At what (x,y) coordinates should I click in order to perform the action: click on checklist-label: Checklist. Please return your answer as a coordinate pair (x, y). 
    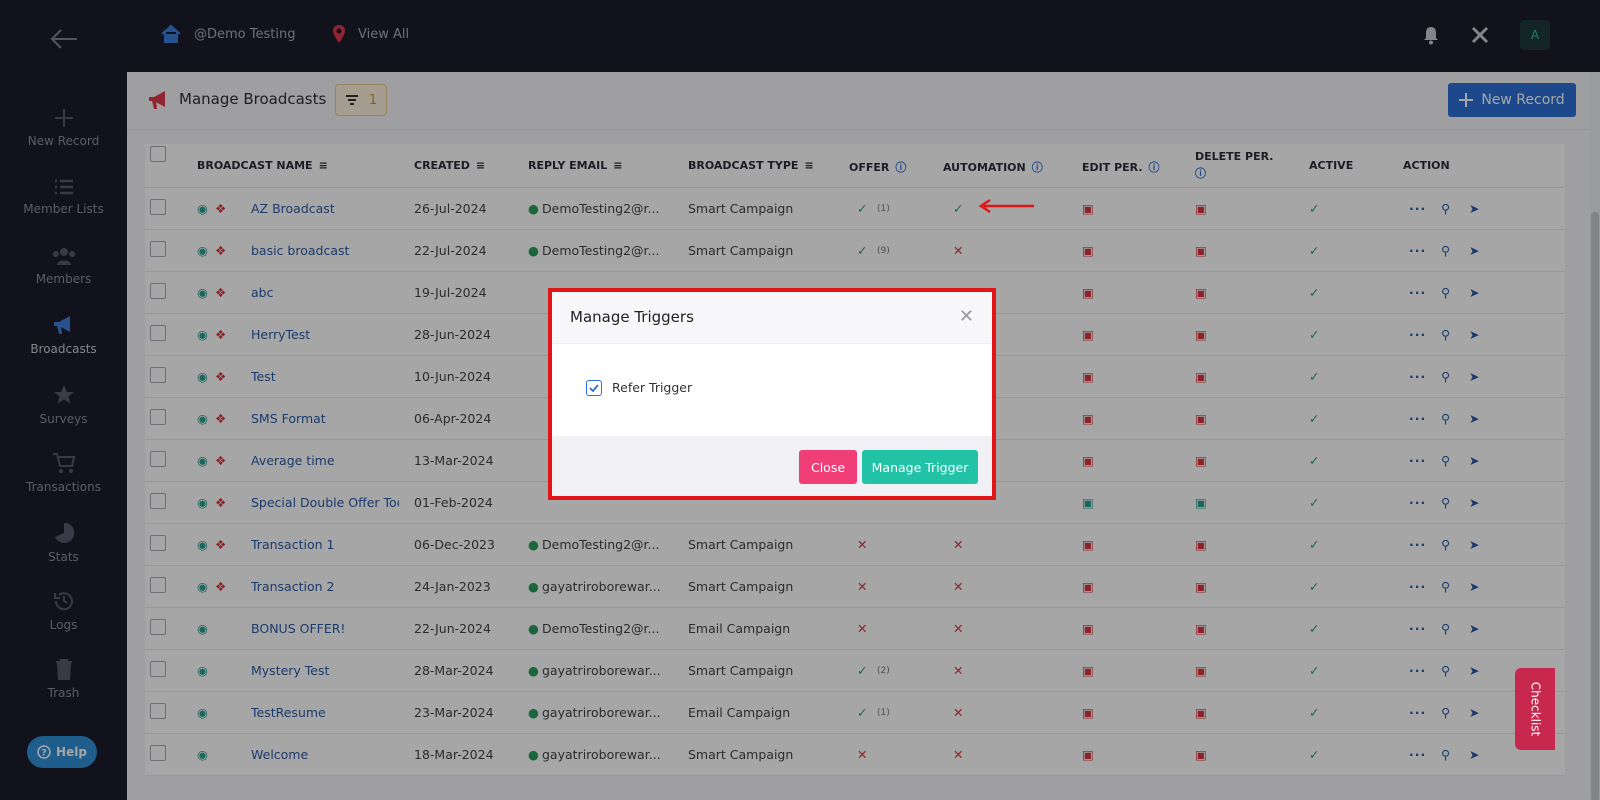
    Looking at the image, I should click on (1535, 709).